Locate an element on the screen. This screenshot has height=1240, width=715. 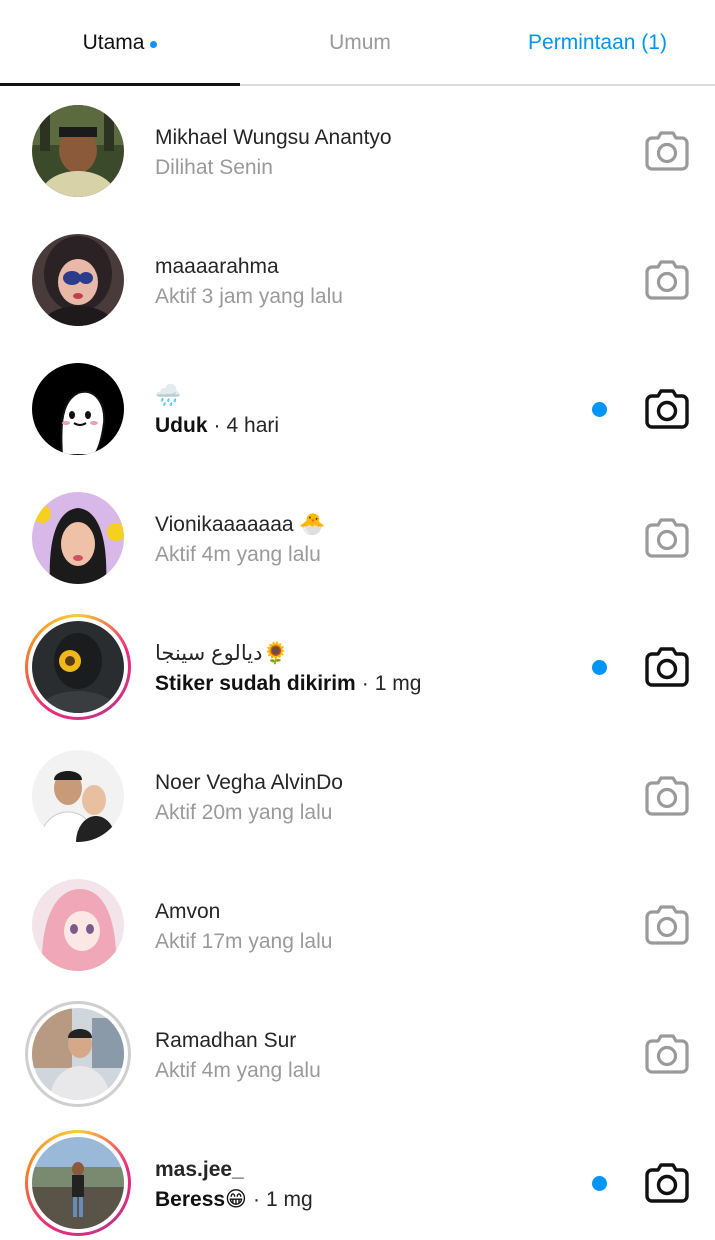
last-message-text: Beress😁 is located at coordinates (201, 1199).